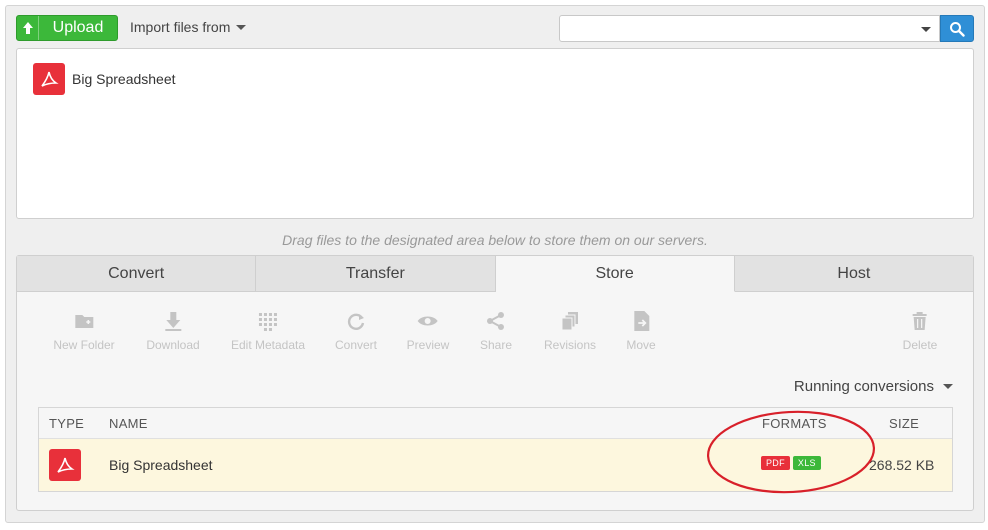 The width and height of the screenshot is (988, 530). What do you see at coordinates (376, 274) in the screenshot?
I see `tab-transfer: Transfer` at bounding box center [376, 274].